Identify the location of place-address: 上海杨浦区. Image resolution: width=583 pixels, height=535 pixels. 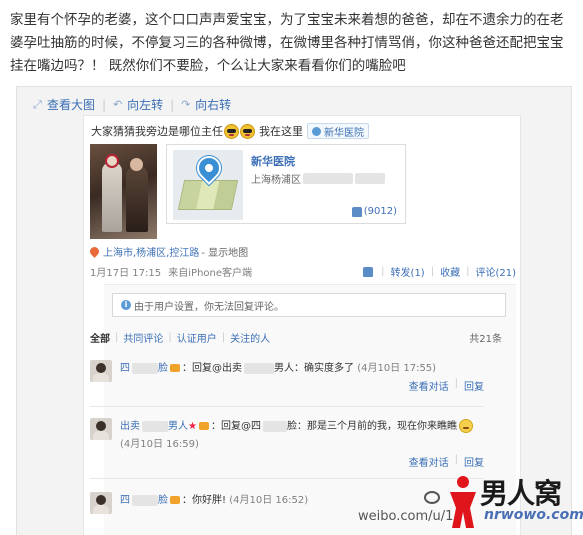
(318, 178).